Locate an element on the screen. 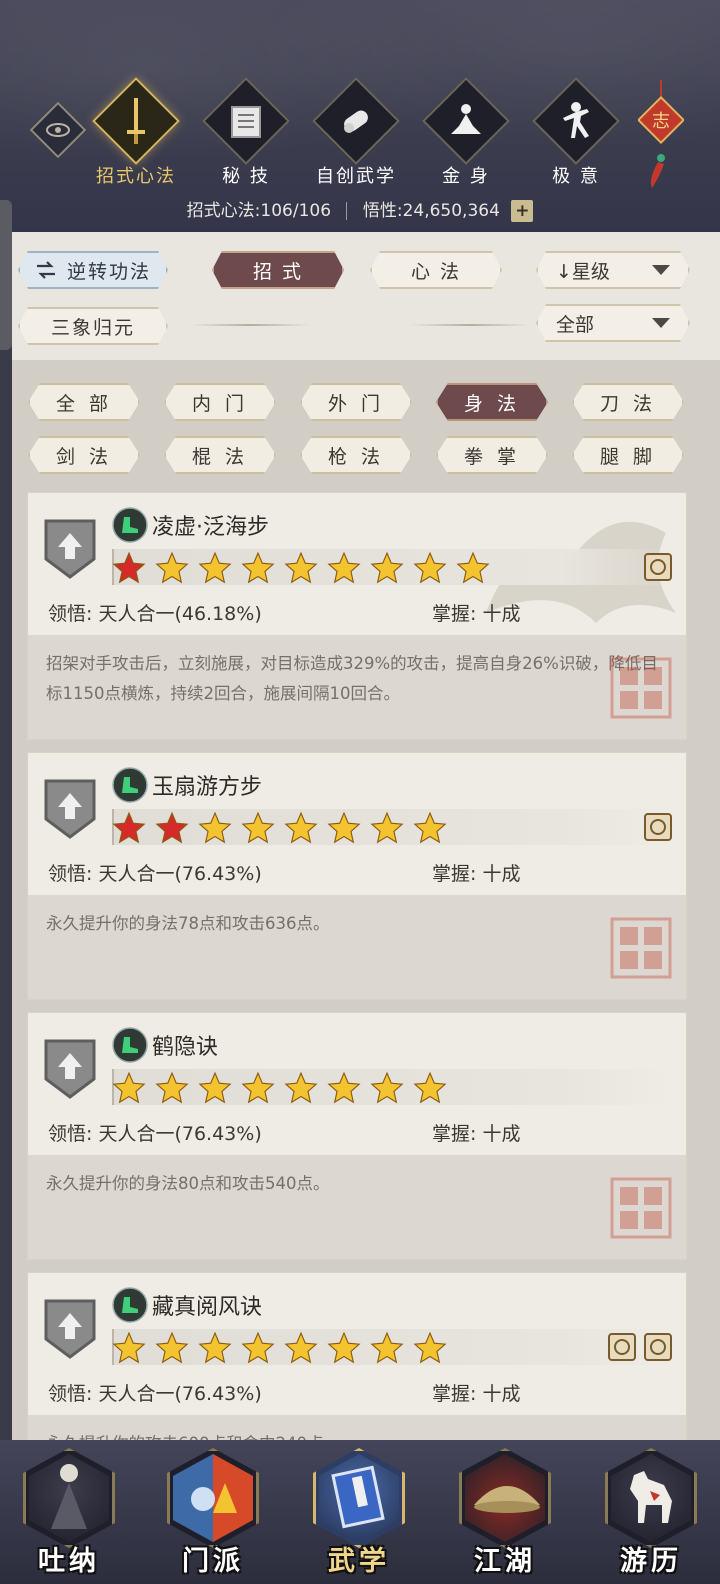 Image resolution: width=720 pixels, height=1584 pixels. seal-badge-icon is located at coordinates (658, 567).